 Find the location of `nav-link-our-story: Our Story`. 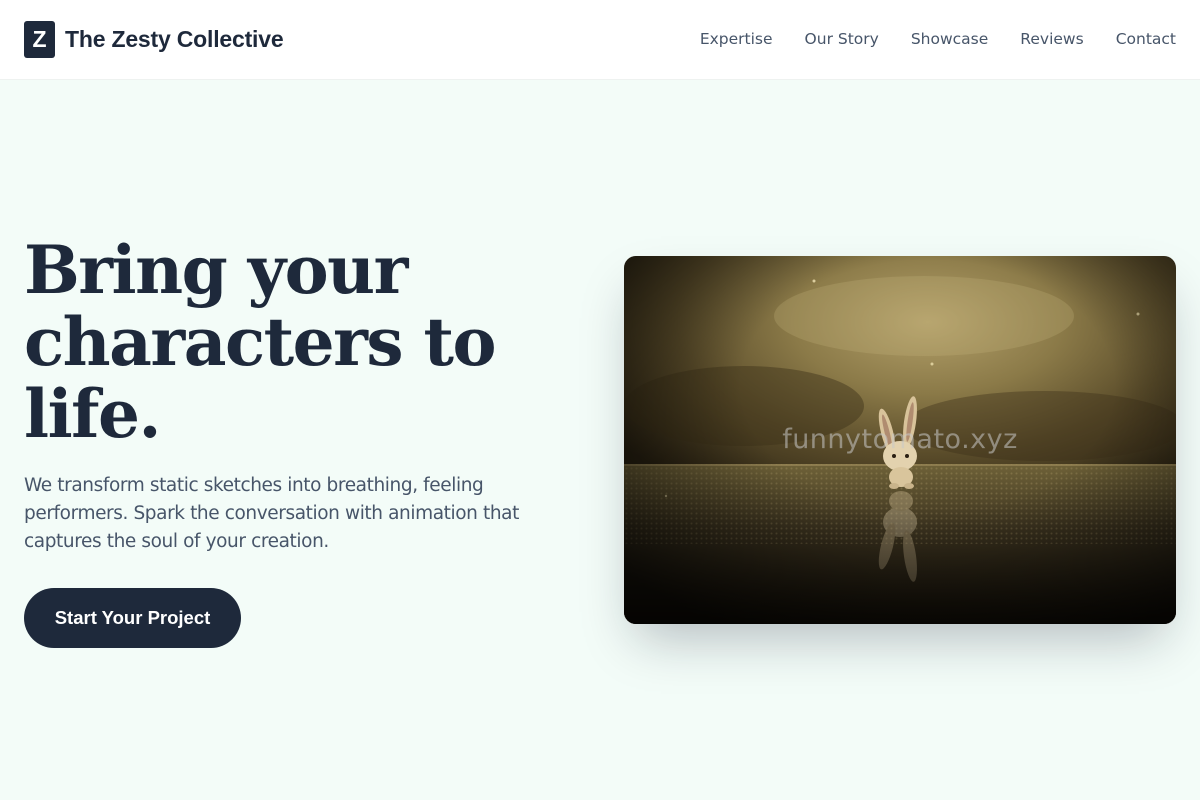

nav-link-our-story: Our Story is located at coordinates (842, 39).